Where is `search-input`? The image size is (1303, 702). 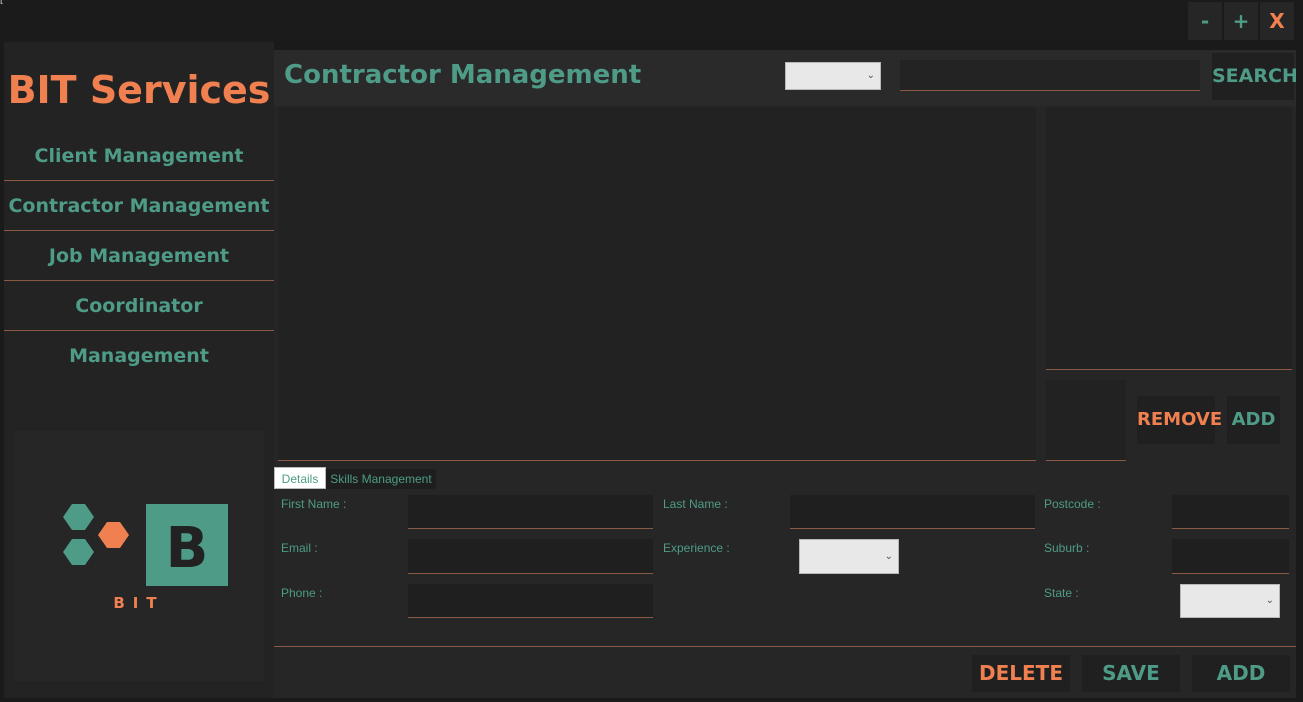 search-input is located at coordinates (1050, 75).